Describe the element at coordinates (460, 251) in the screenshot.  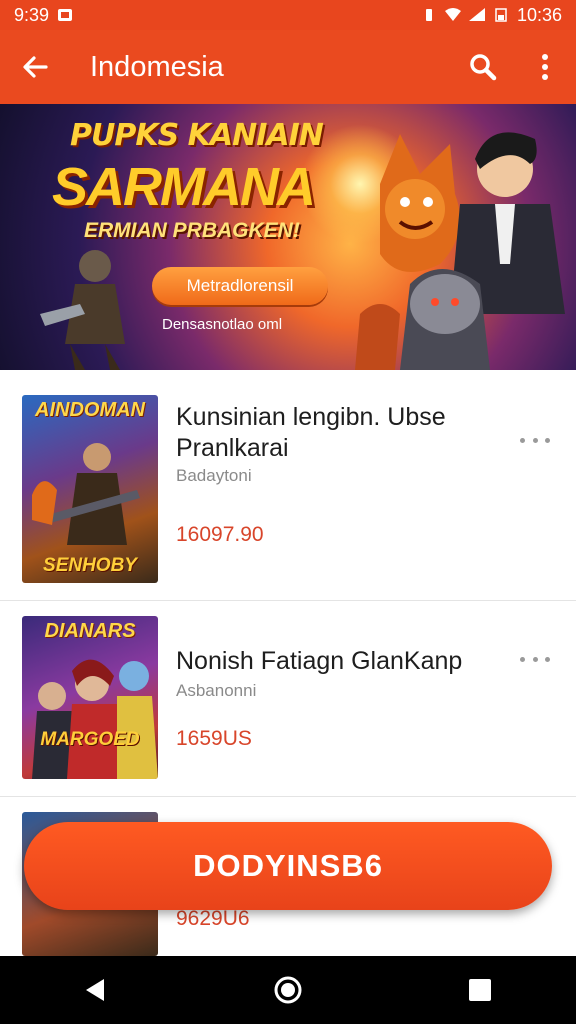
I see `character-illustration-right` at that location.